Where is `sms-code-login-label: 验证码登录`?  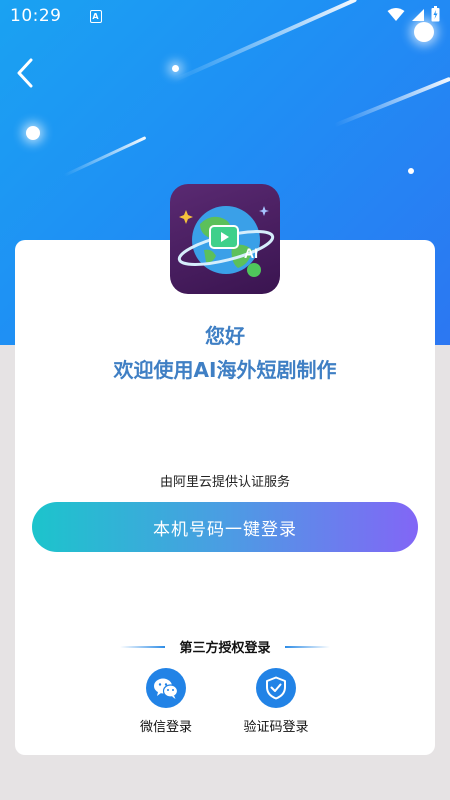
sms-code-login-label: 验证码登录 is located at coordinates (275, 725).